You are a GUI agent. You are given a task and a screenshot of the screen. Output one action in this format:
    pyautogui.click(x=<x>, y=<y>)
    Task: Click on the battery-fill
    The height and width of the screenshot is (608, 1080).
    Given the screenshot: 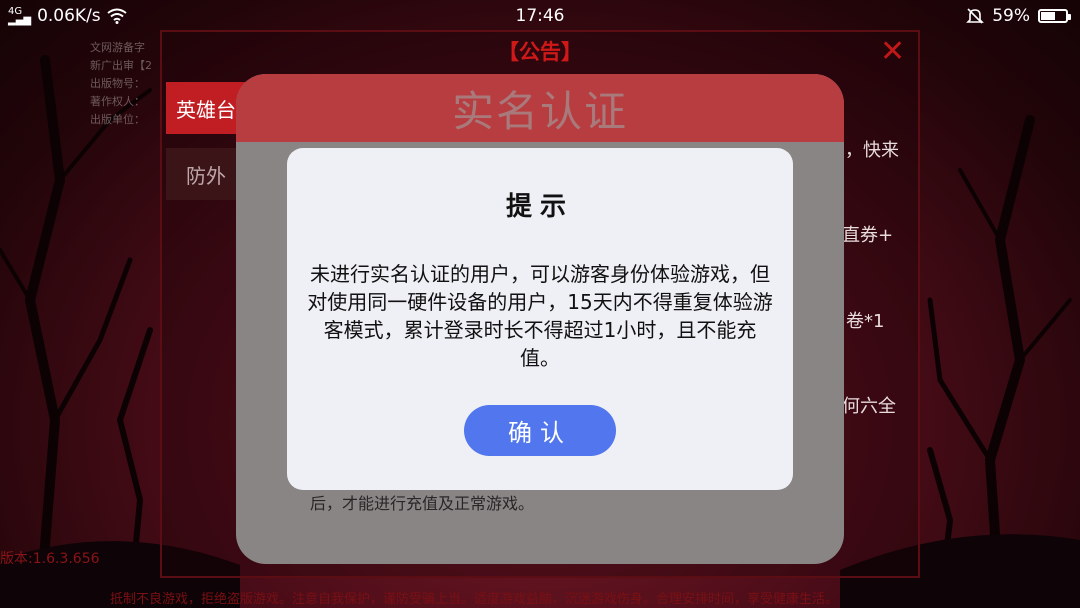 What is the action you would take?
    pyautogui.click(x=1048, y=16)
    